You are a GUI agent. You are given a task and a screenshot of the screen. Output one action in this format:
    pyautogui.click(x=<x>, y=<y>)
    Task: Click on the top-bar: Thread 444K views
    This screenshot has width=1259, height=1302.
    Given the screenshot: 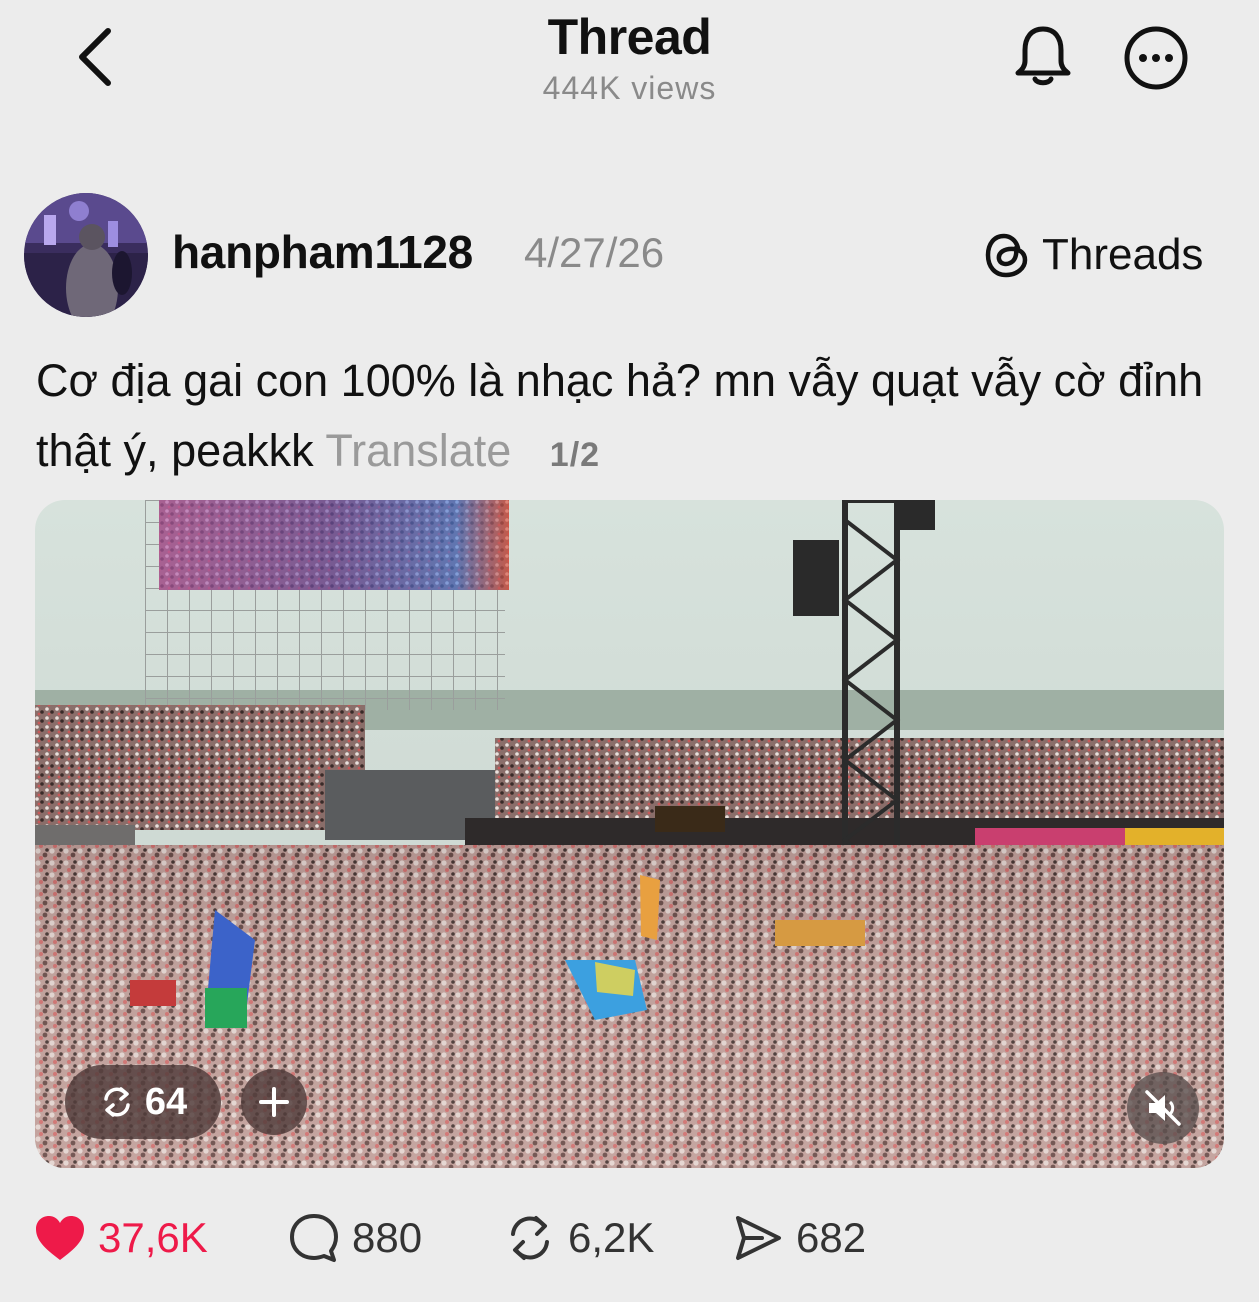 What is the action you would take?
    pyautogui.click(x=629, y=70)
    